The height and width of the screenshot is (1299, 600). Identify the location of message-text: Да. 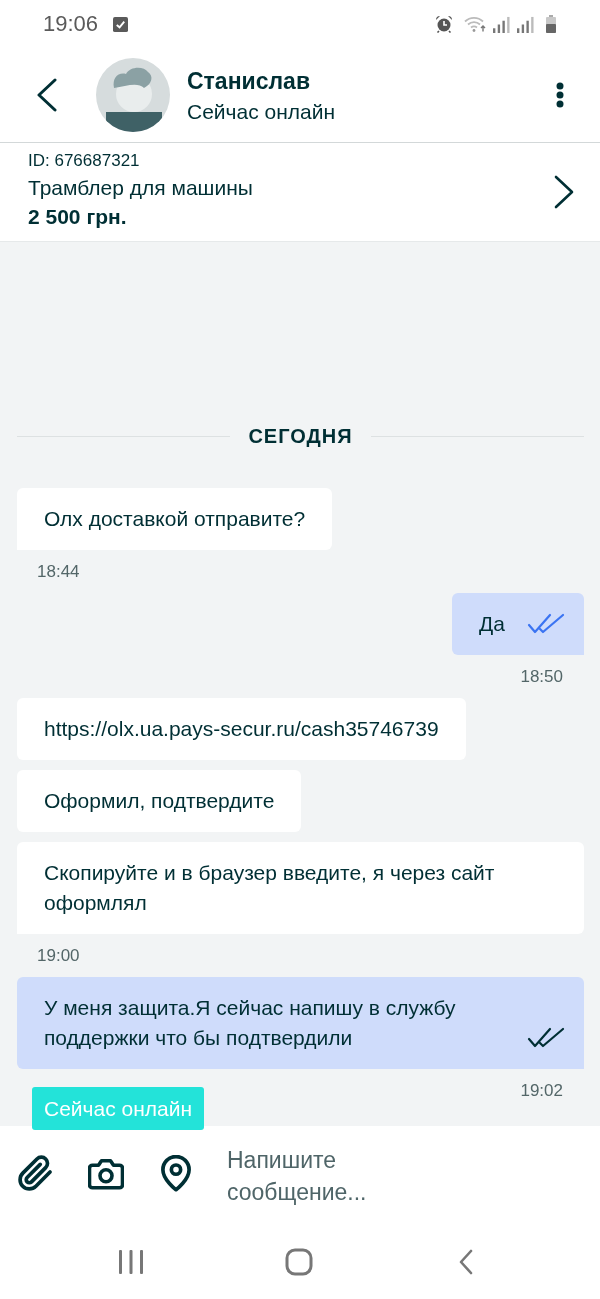
(492, 624).